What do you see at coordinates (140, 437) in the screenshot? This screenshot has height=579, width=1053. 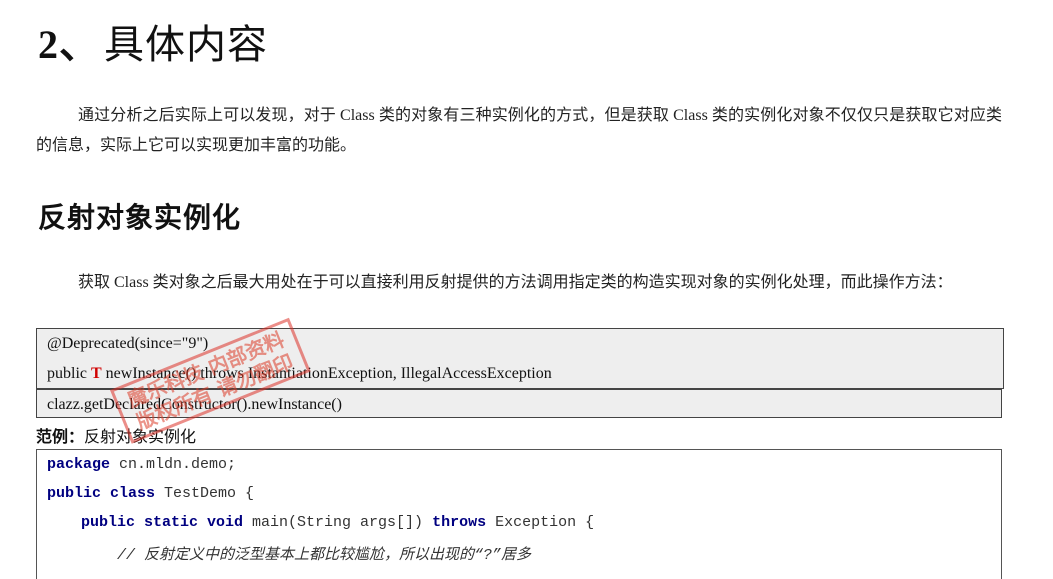 I see `example-label-text: 反射对象实例化` at bounding box center [140, 437].